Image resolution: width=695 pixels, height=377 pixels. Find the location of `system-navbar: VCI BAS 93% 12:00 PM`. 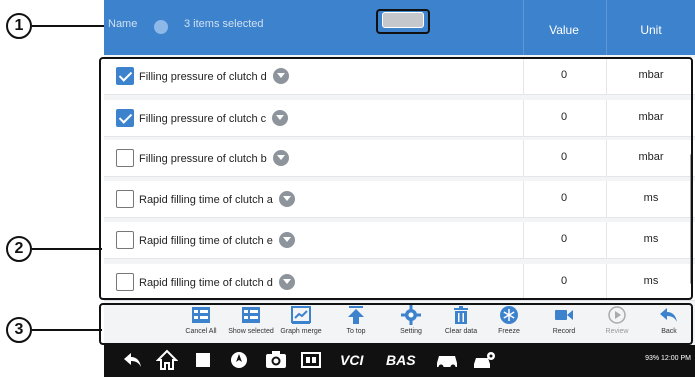

system-navbar: VCI BAS 93% 12:00 PM is located at coordinates (399, 361).